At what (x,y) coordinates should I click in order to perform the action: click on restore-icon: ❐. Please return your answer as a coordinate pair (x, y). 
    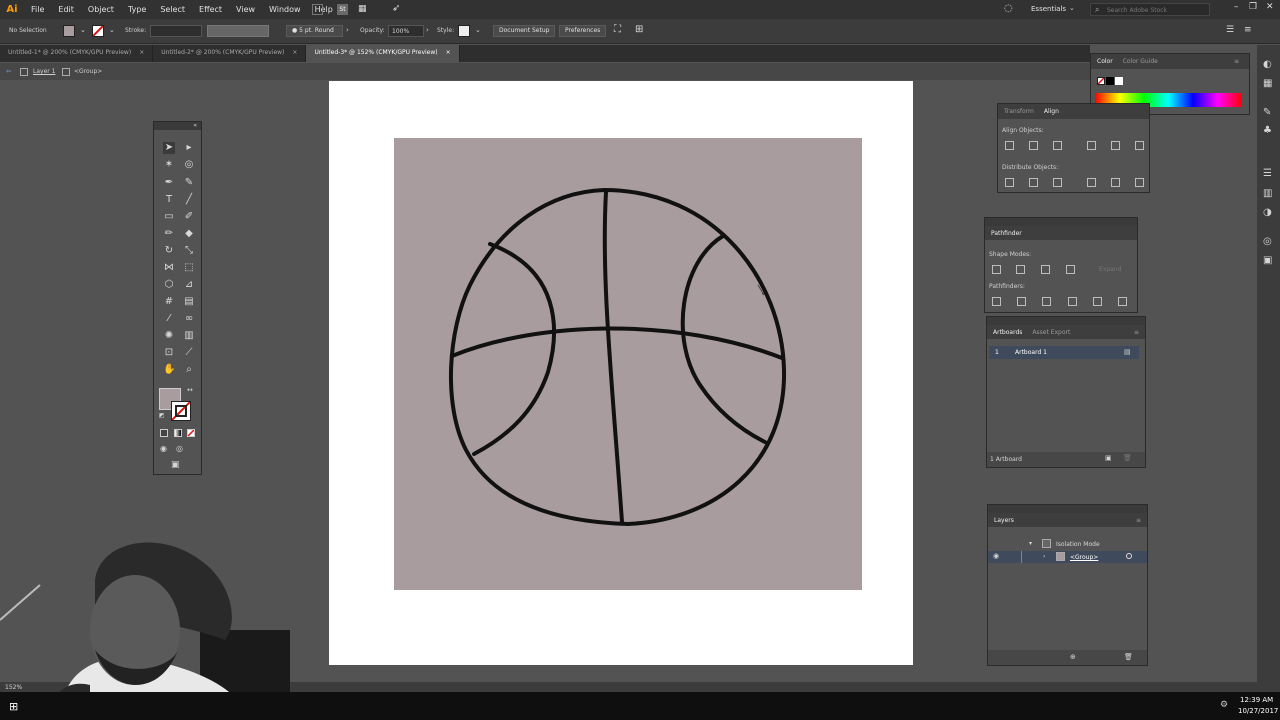
    Looking at the image, I should click on (1253, 7).